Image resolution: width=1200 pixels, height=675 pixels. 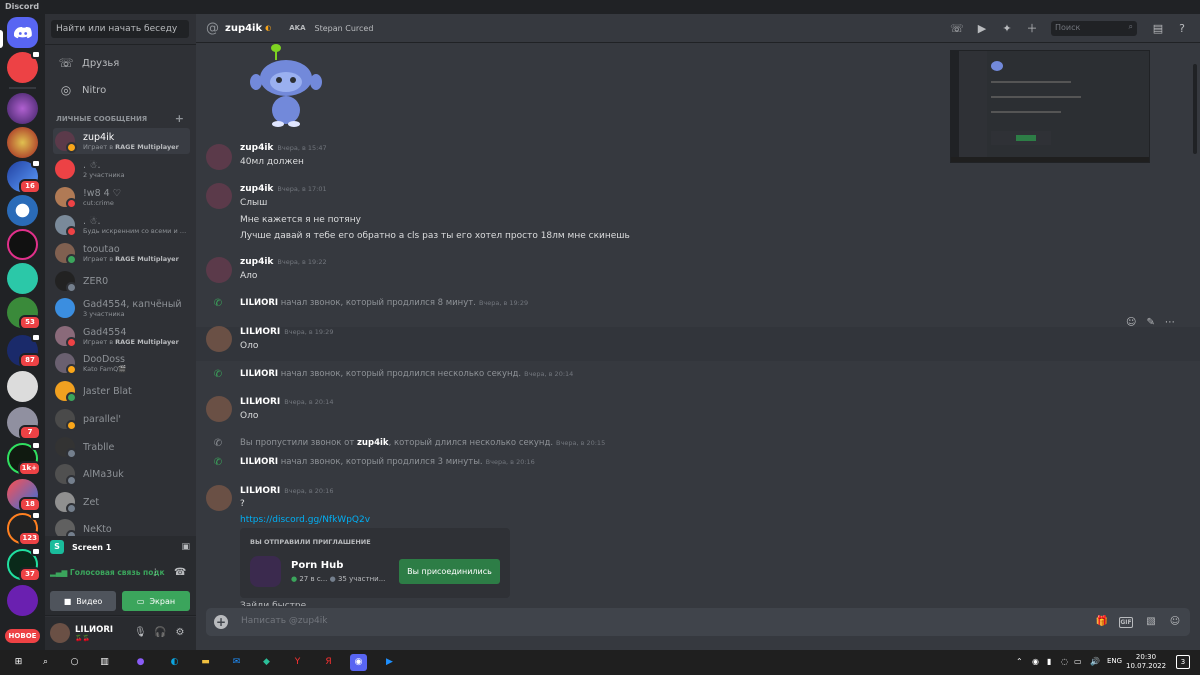 What do you see at coordinates (24, 528) in the screenshot?
I see `guild-icon: 123` at bounding box center [24, 528].